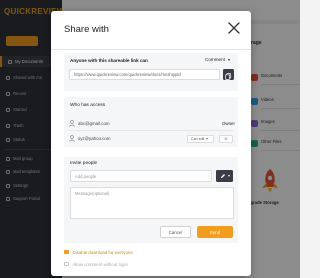  I want to click on access-row: abc@gmail.com Owner, so click(151, 124).